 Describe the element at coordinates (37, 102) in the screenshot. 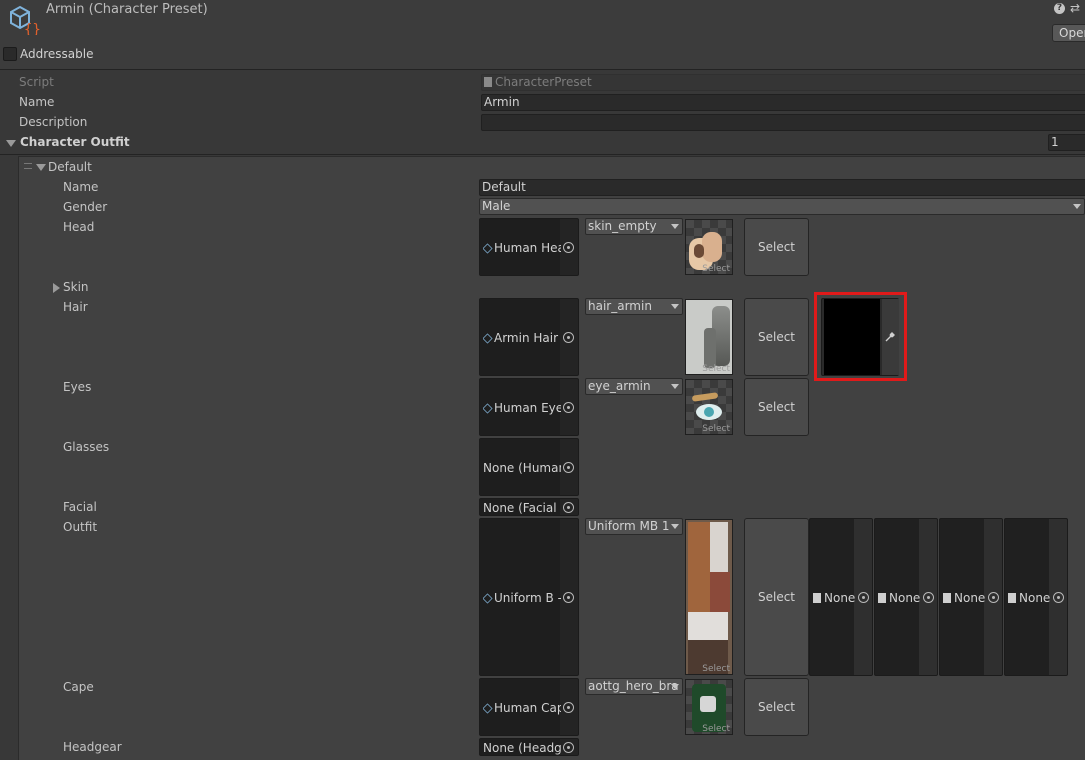

I see `name-label: Name` at that location.